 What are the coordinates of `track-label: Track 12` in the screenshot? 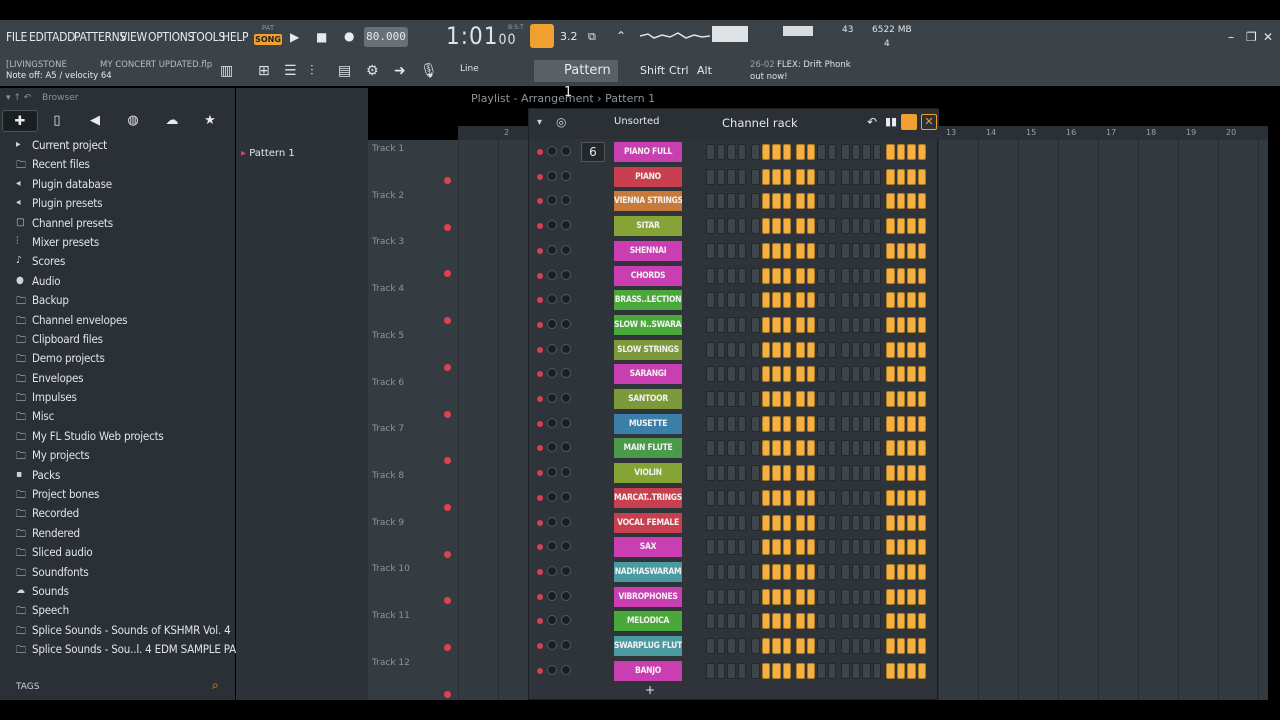 It's located at (391, 663).